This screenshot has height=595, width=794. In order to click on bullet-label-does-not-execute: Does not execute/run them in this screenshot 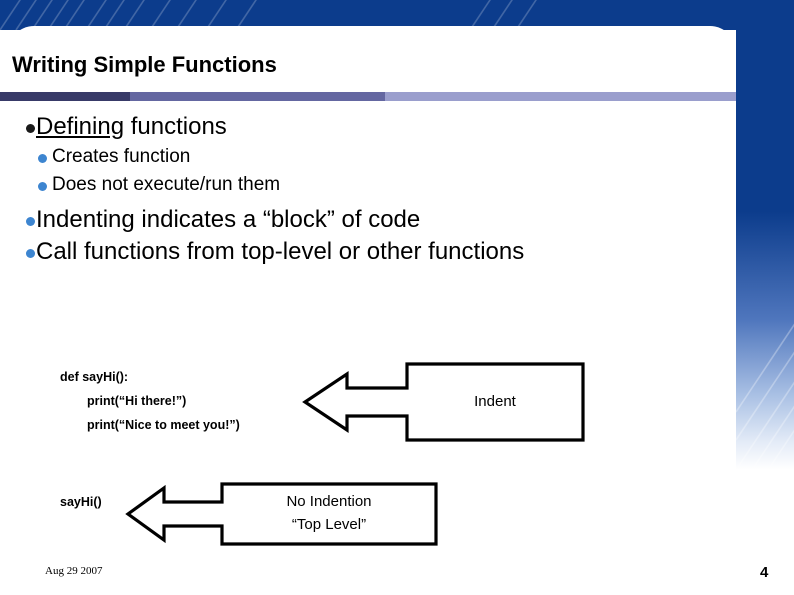, I will do `click(166, 184)`.